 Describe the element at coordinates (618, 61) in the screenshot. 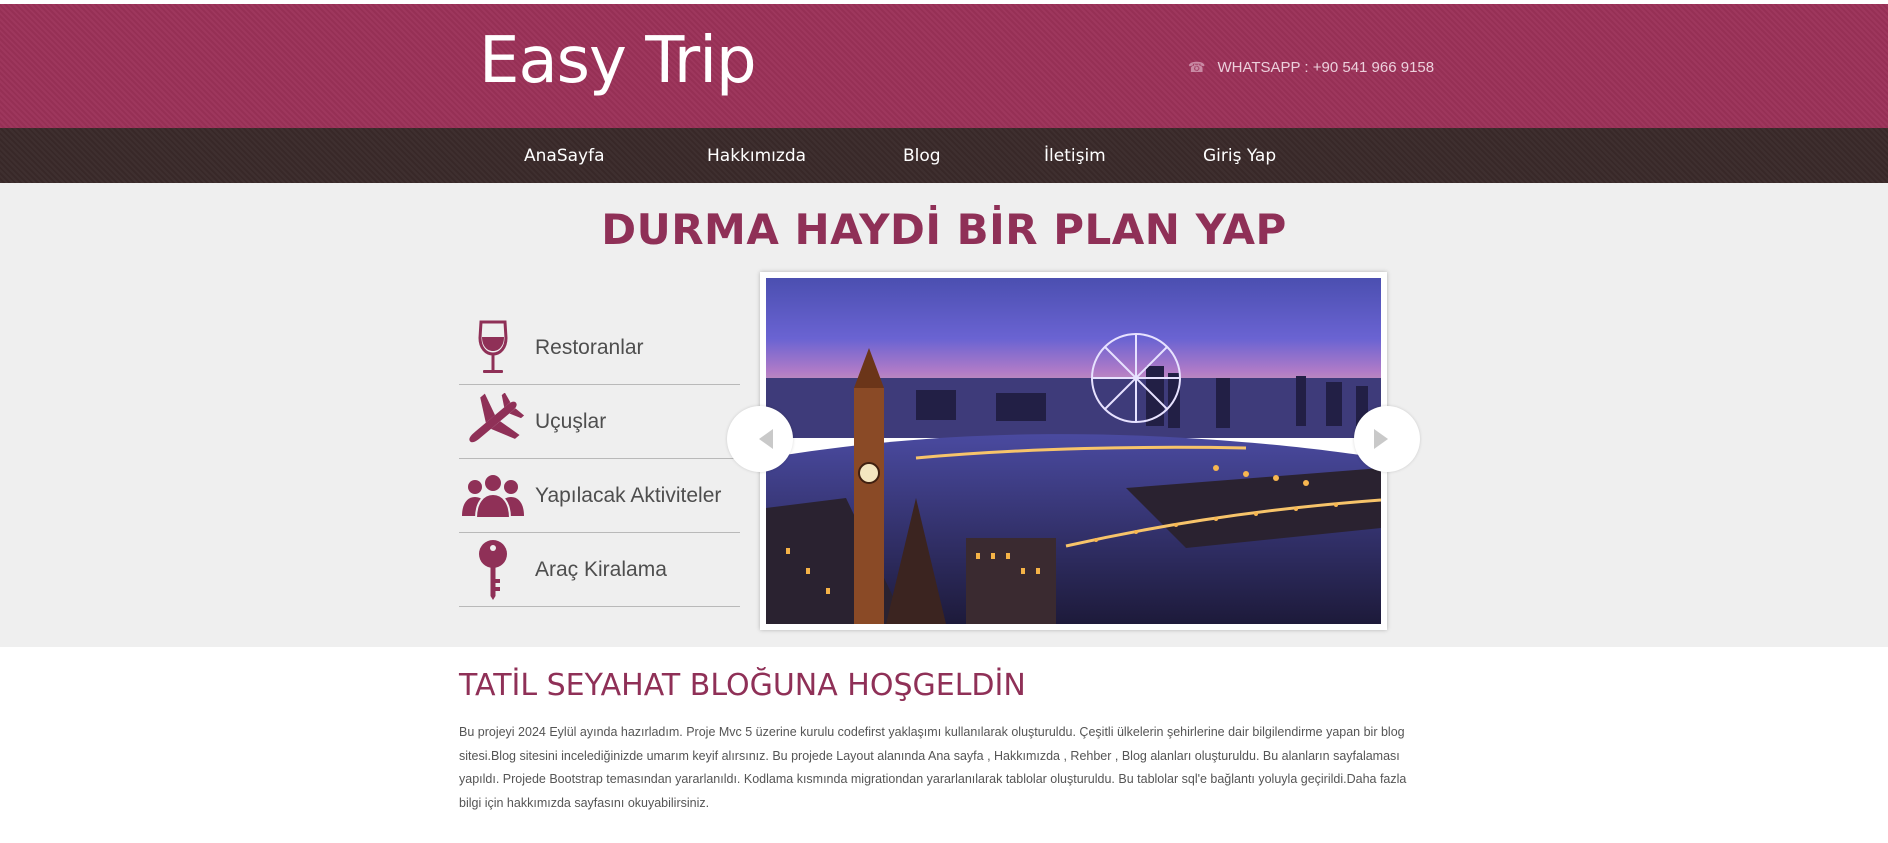

I see `site-logo: Easy Trip` at that location.